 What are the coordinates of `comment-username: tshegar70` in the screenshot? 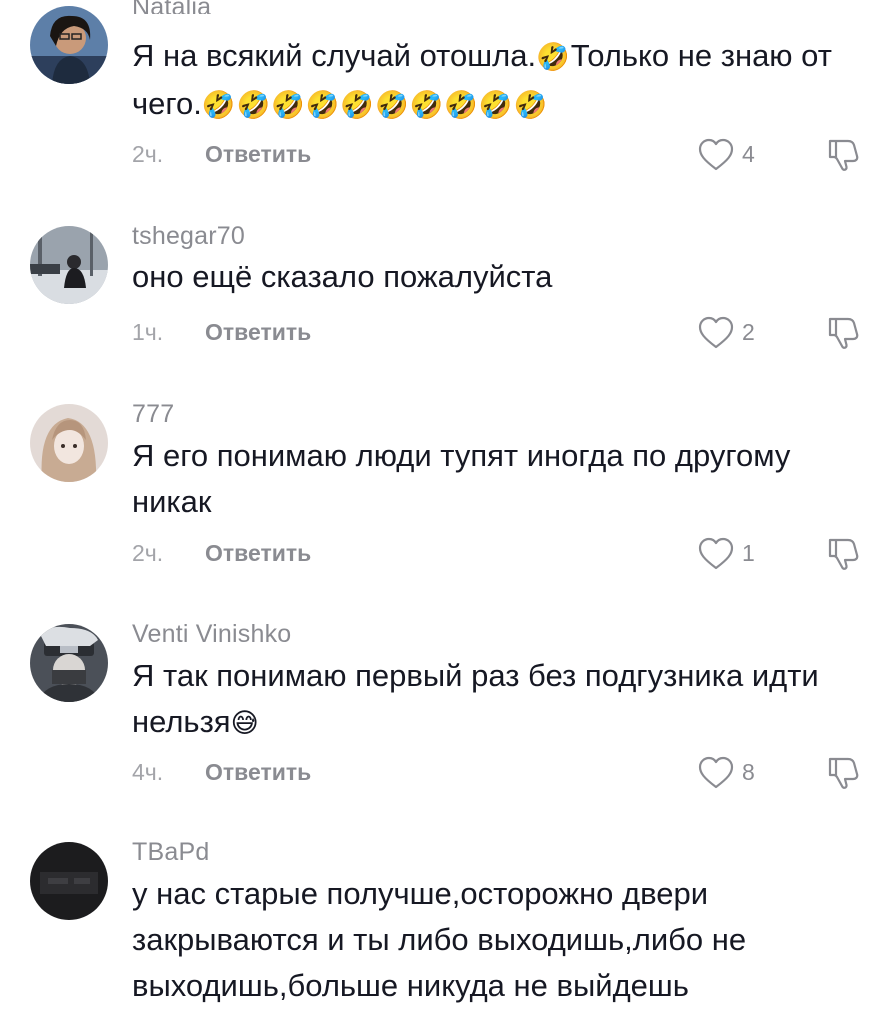 It's located at (188, 236).